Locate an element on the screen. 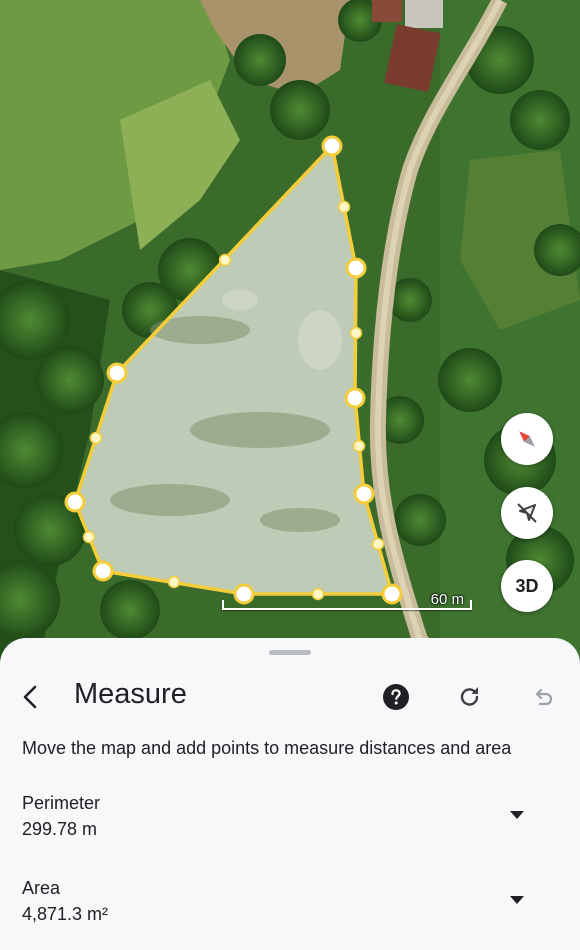 The height and width of the screenshot is (950, 580). toggle-3d-button: 3D is located at coordinates (527, 586).